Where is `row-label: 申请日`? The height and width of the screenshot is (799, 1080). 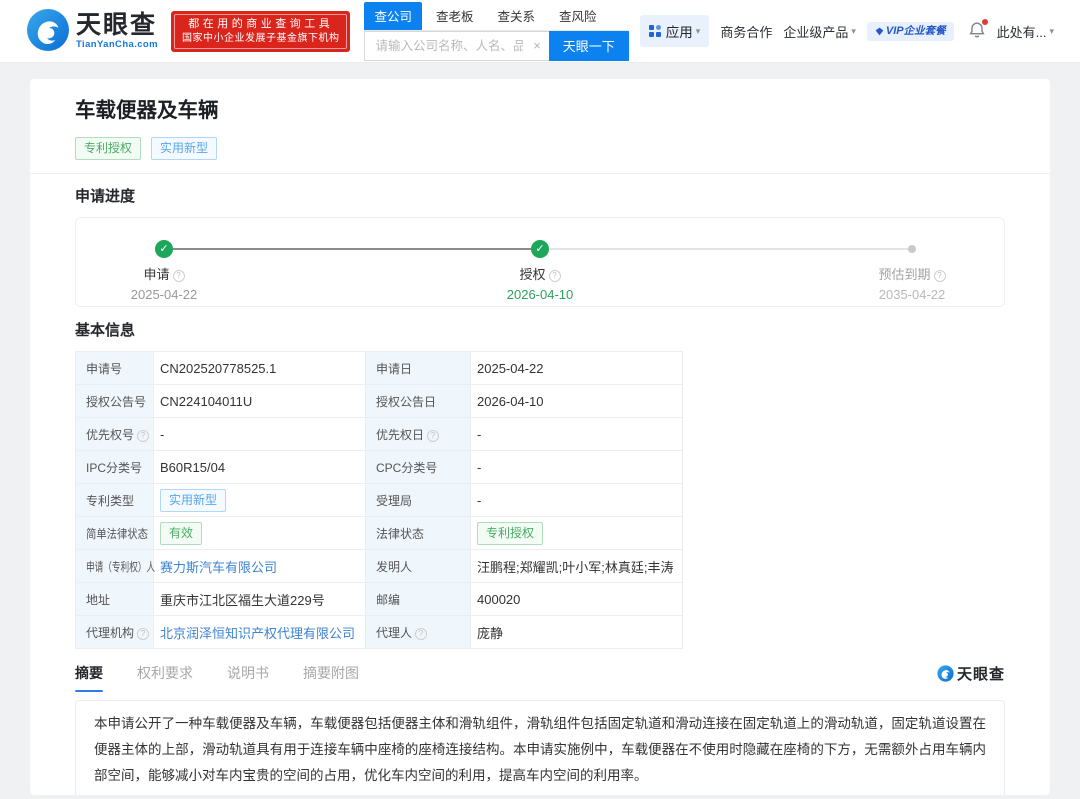 row-label: 申请日 is located at coordinates (418, 368).